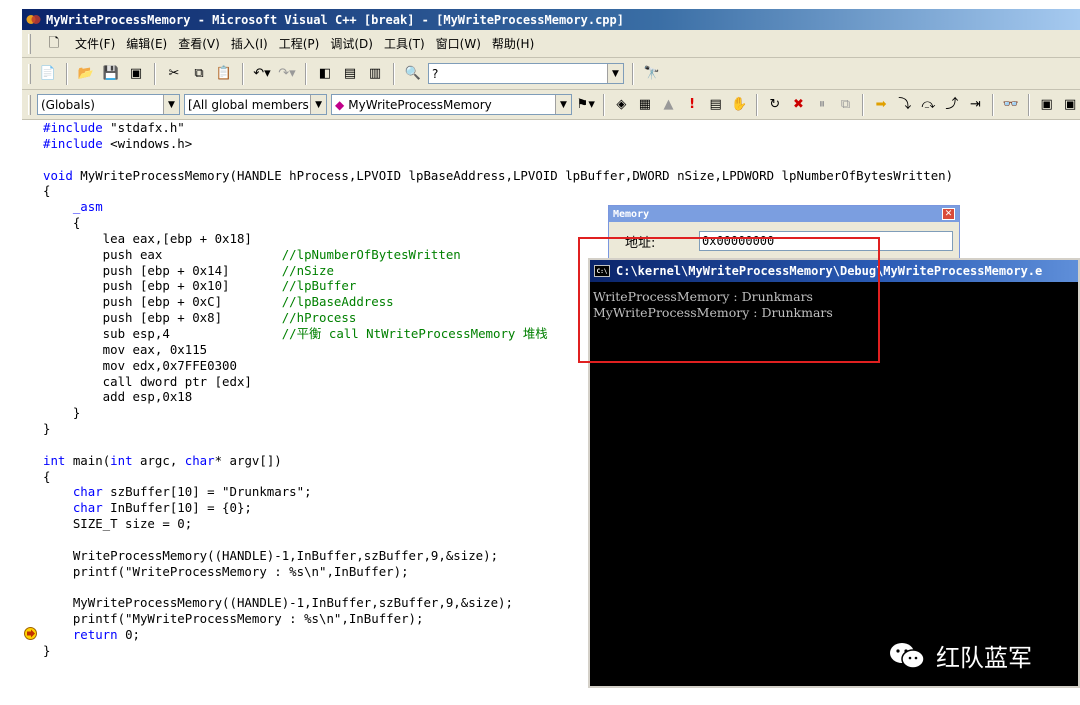 Image resolution: width=1080 pixels, height=705 pixels. What do you see at coordinates (33, 19) in the screenshot?
I see `visual-cpp-app-icon` at bounding box center [33, 19].